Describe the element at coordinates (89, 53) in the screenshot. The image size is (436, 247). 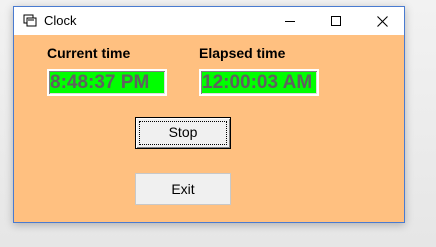
I see `current-time-label: Current time` at that location.